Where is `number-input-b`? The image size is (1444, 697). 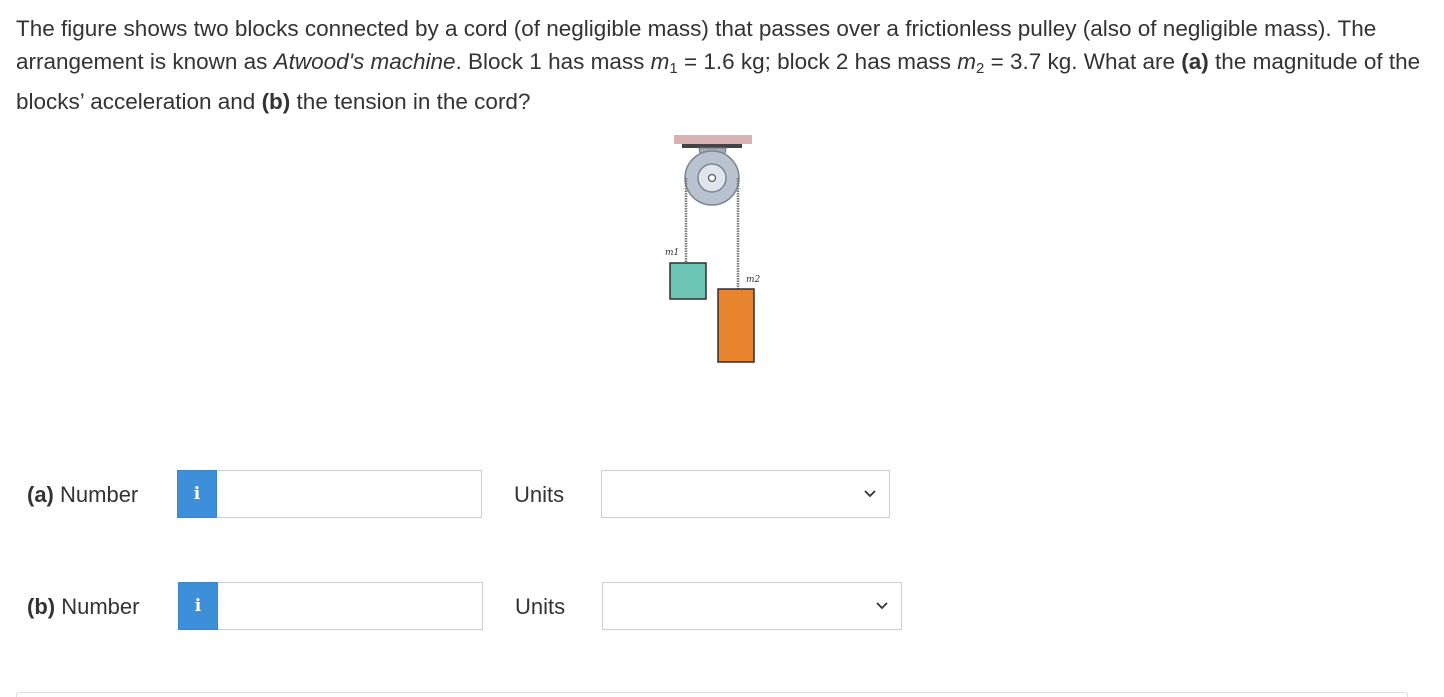 number-input-b is located at coordinates (350, 606).